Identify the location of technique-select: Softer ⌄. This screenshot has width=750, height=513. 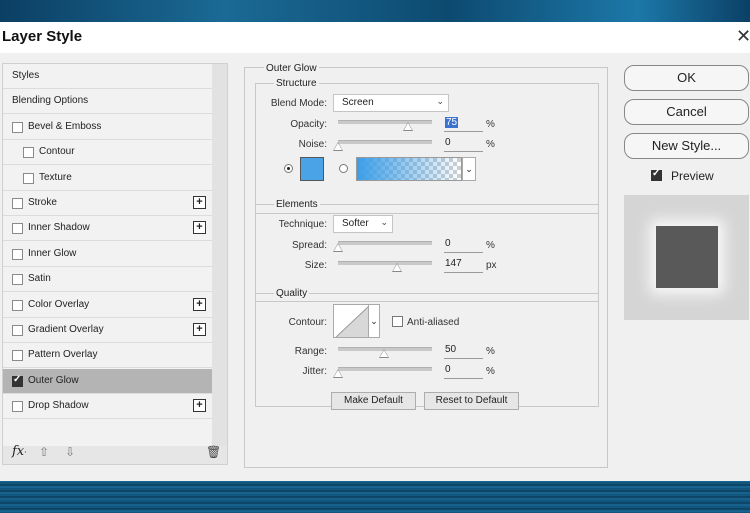
(363, 224).